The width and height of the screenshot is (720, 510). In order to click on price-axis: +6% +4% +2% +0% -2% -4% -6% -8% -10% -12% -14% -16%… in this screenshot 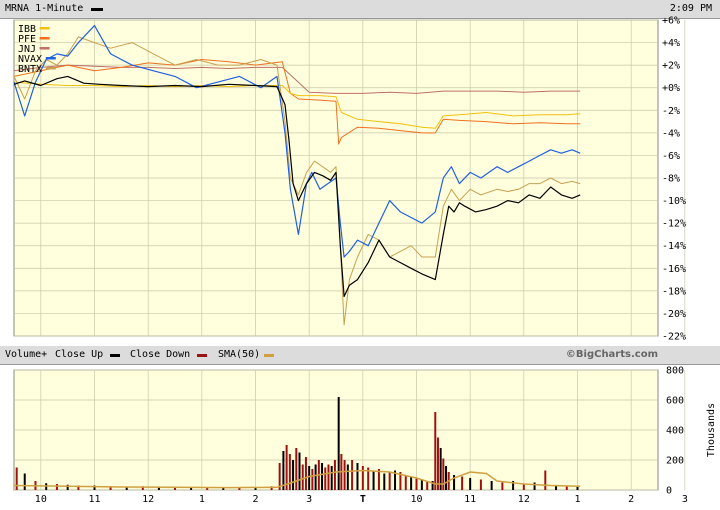, I will do `click(674, 179)`.